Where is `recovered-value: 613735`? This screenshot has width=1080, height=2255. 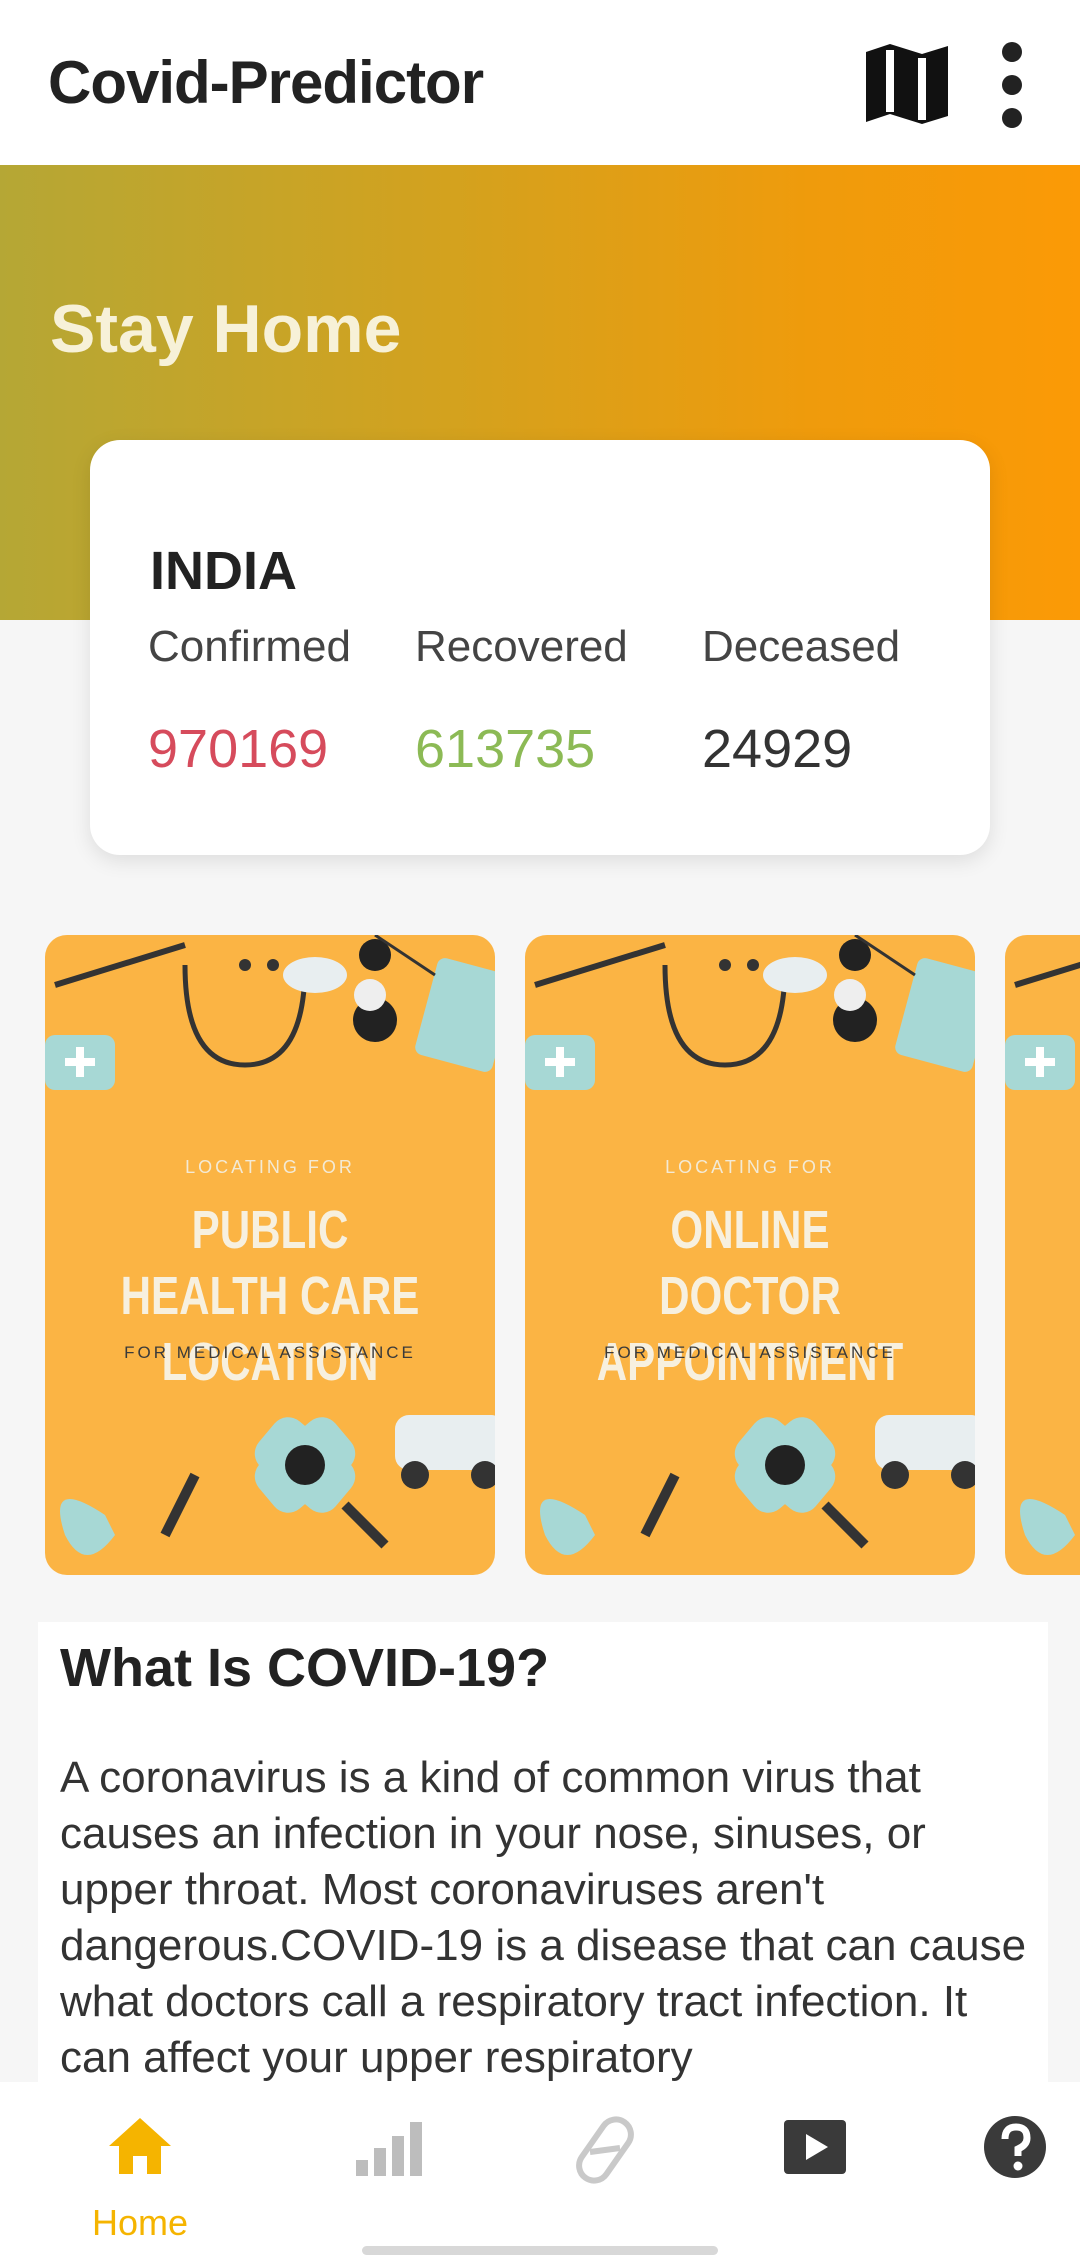
recovered-value: 613735 is located at coordinates (505, 749).